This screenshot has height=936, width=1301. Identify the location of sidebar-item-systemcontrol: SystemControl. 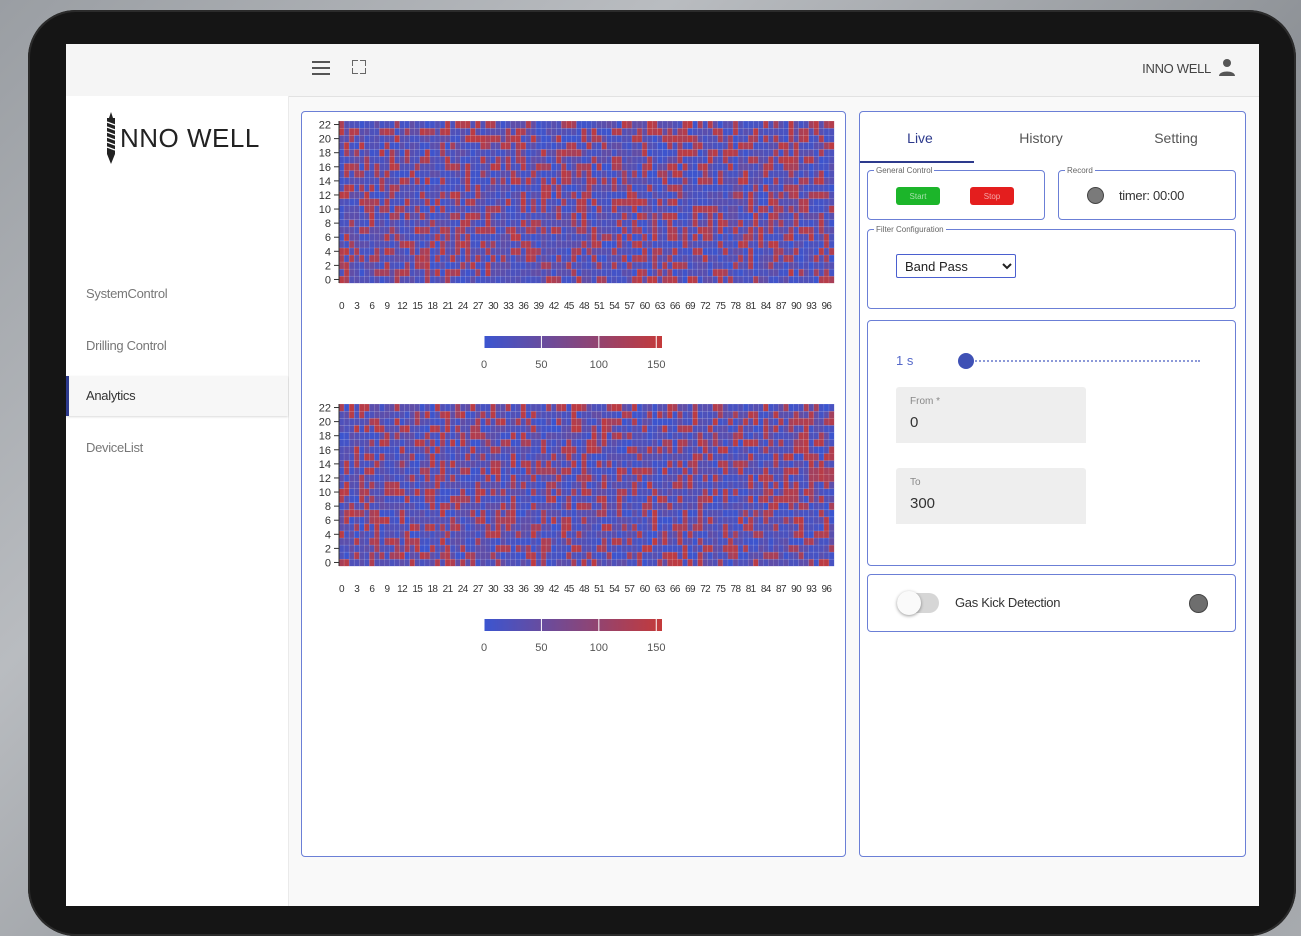
(177, 294).